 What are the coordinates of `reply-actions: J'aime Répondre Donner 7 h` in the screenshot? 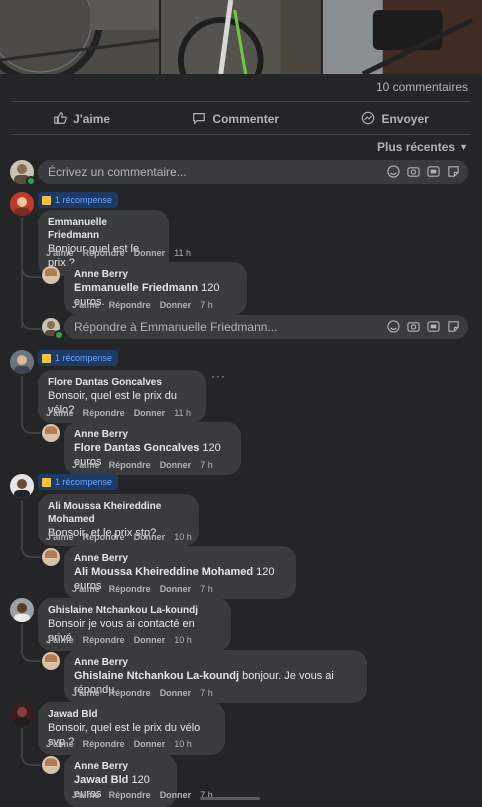 It's located at (142, 305).